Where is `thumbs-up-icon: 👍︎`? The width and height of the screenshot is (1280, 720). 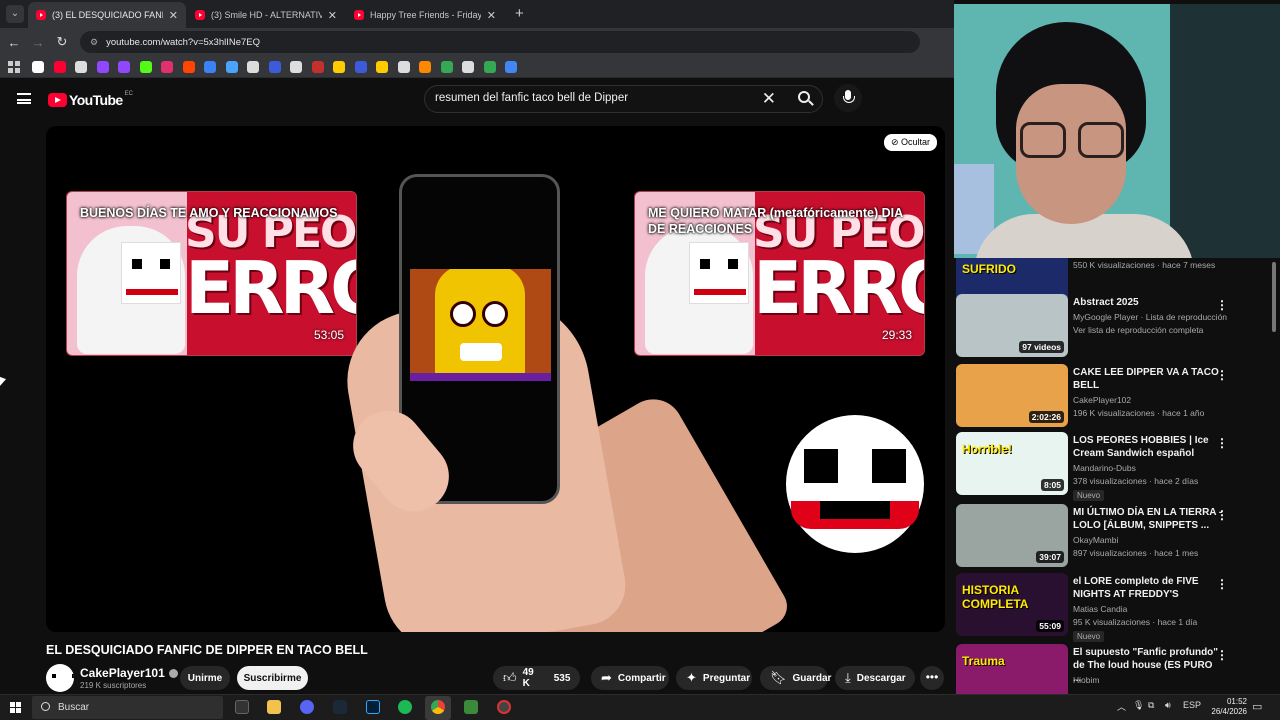
thumbs-up-icon: 👍︎ is located at coordinates (510, 678).